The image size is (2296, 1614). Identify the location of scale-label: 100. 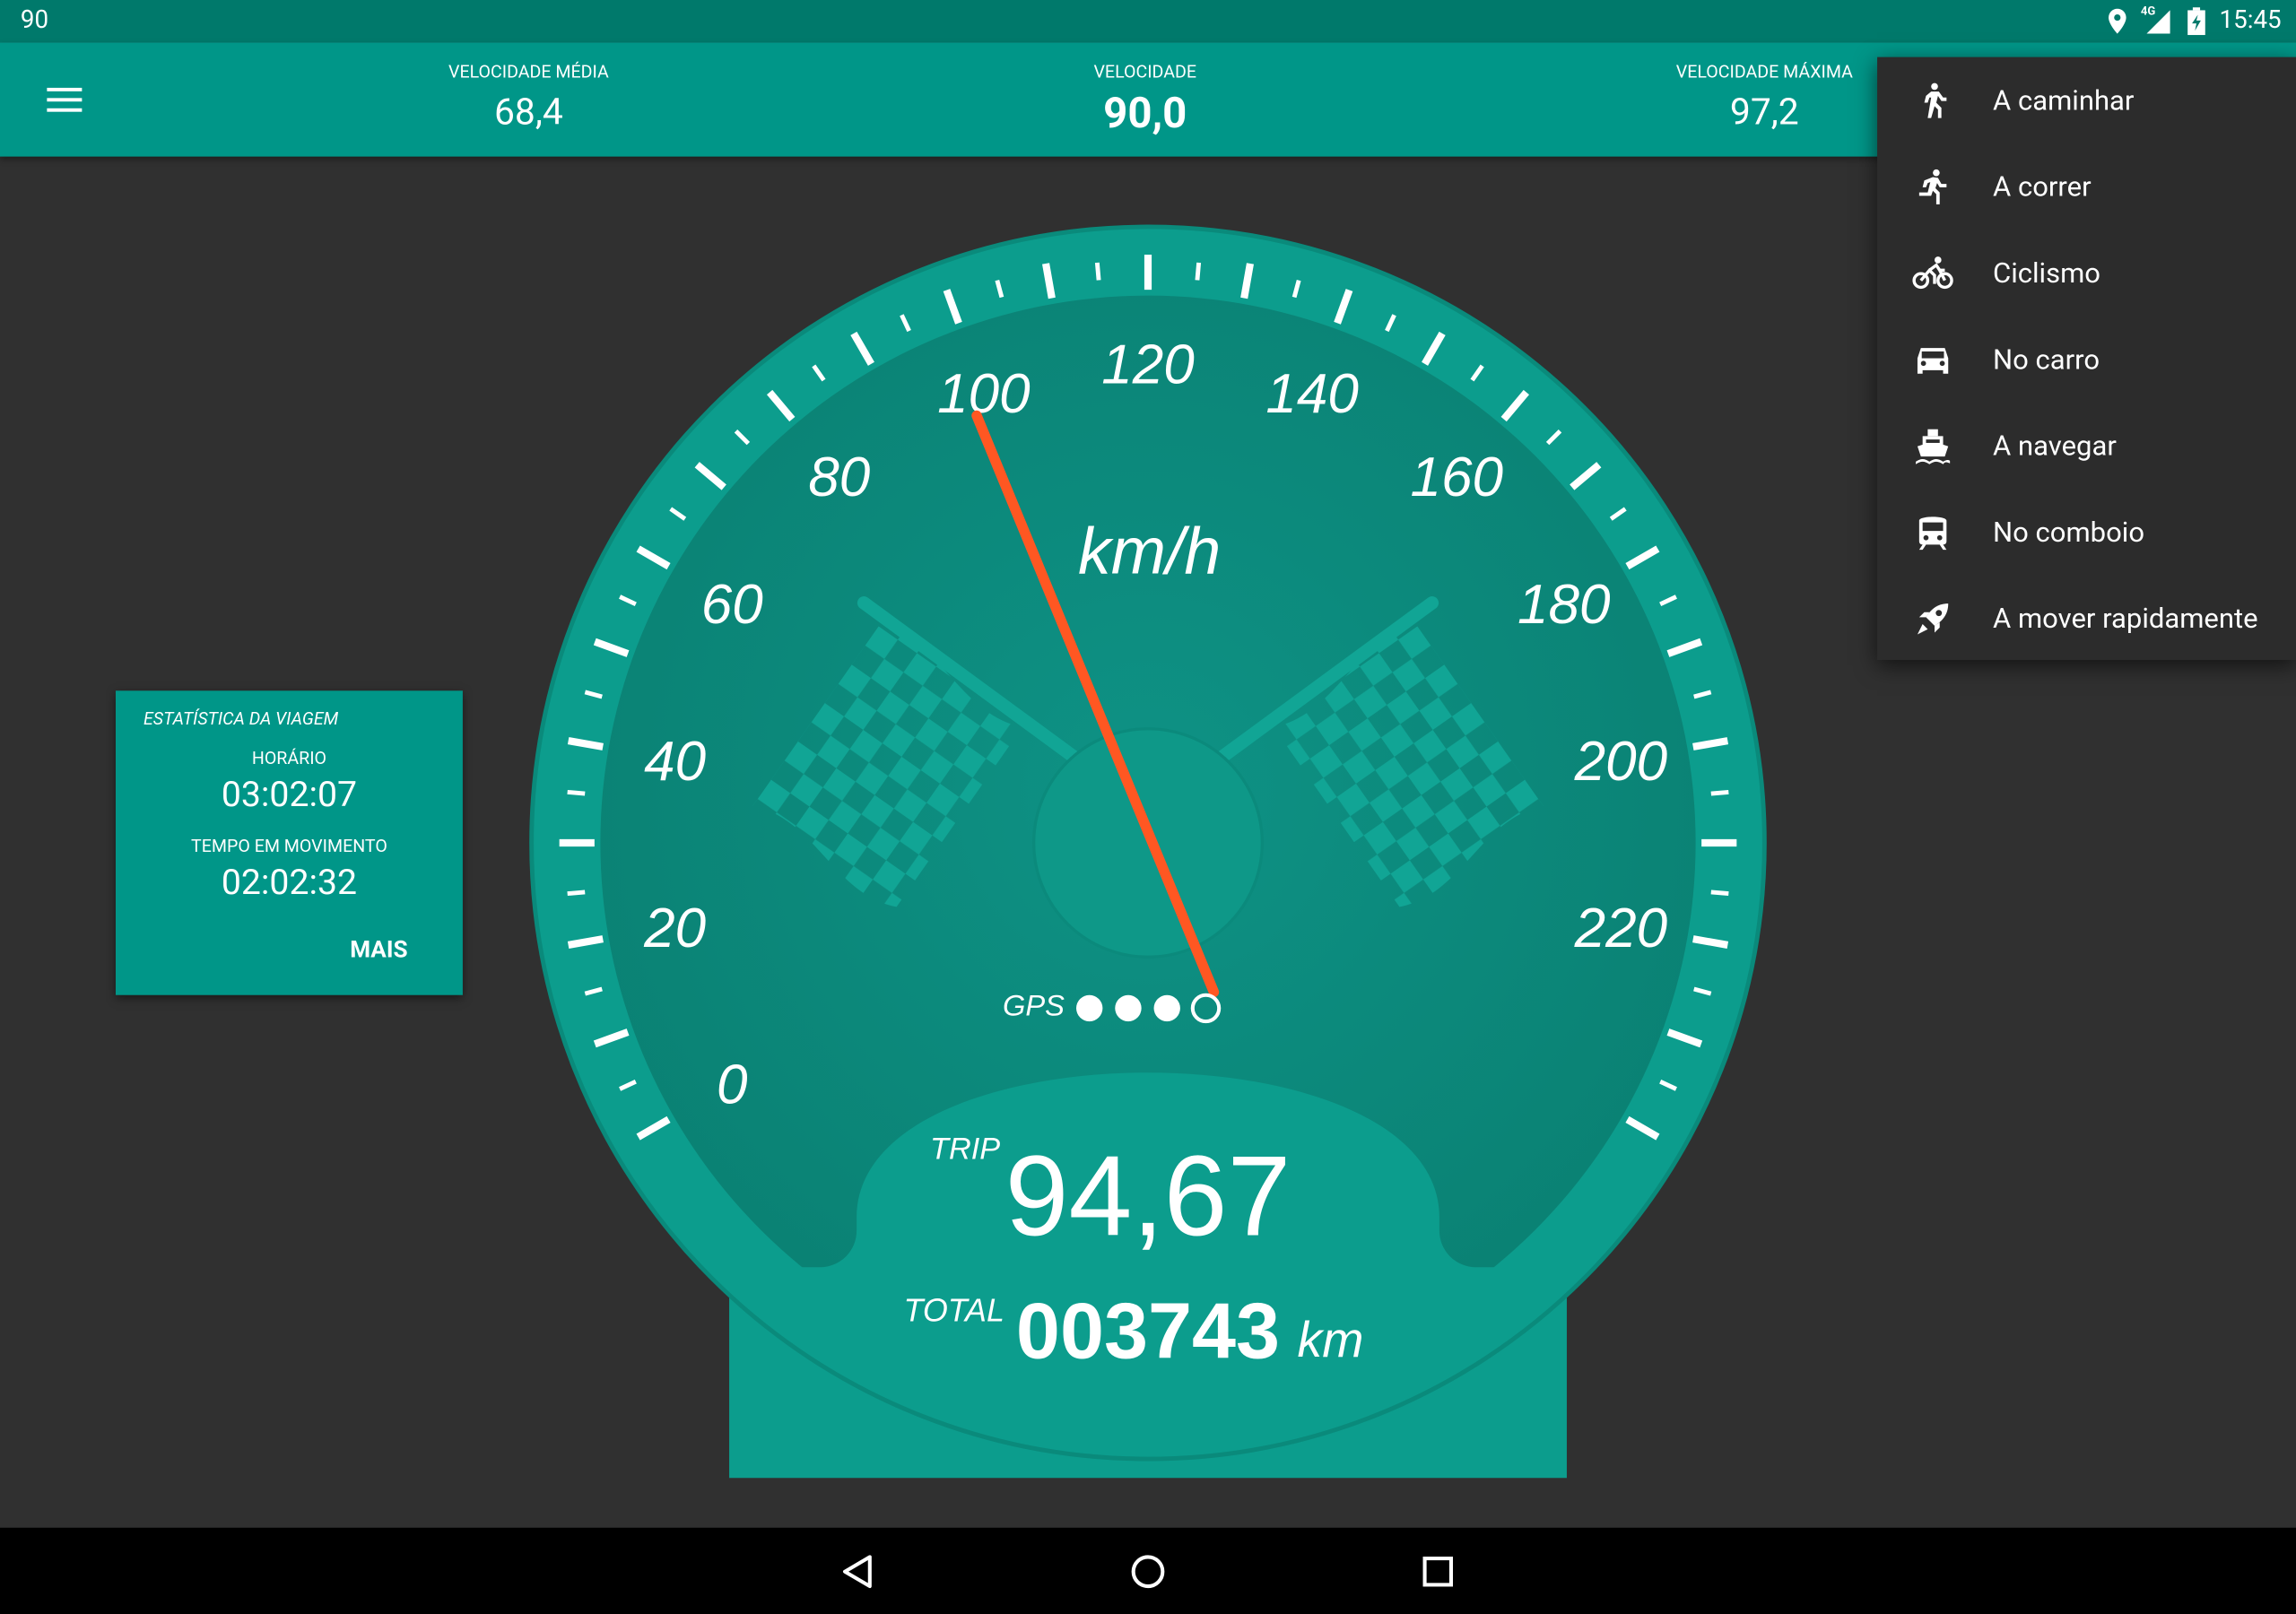
(984, 394).